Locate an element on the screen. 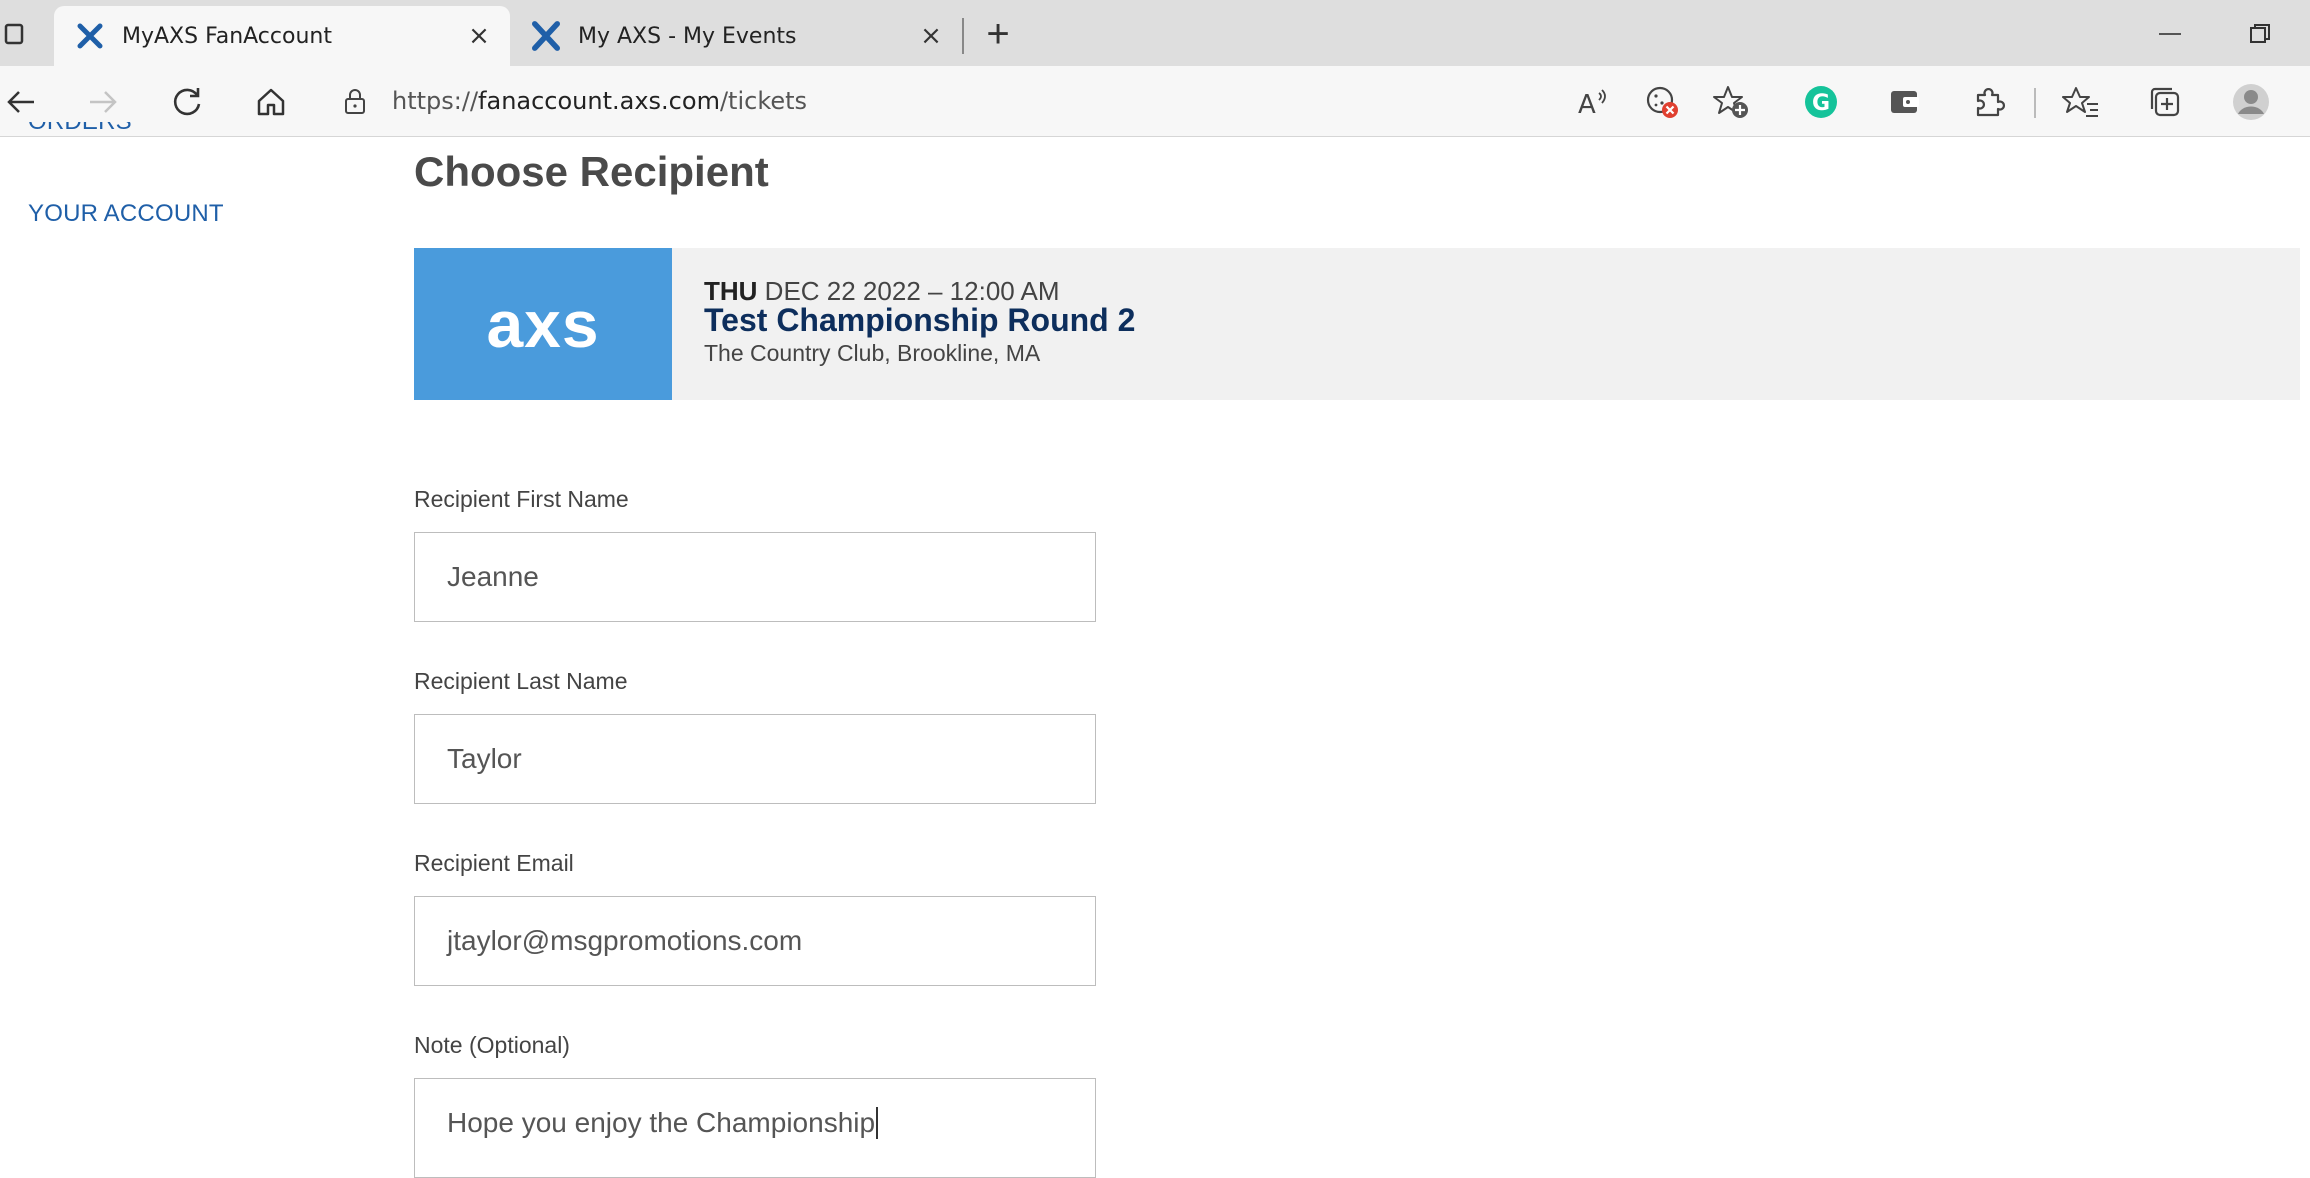 Image resolution: width=2310 pixels, height=1178 pixels. note-value: Hope you enjoy the Championship is located at coordinates (661, 1122).